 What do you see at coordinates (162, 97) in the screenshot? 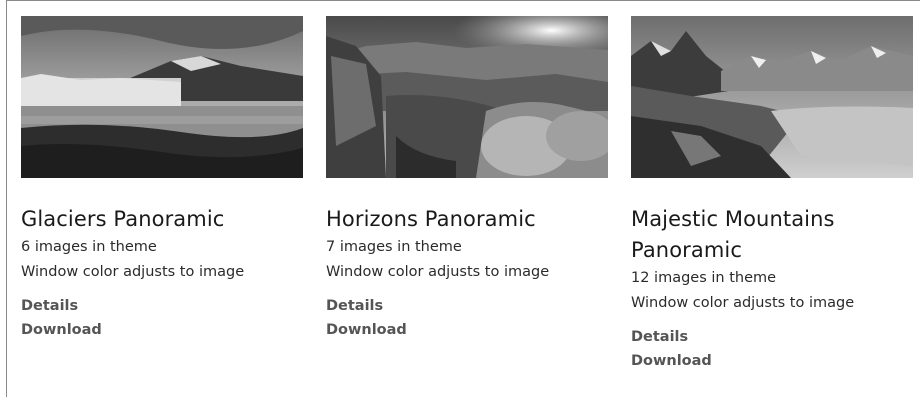
I see `glaciers-image` at bounding box center [162, 97].